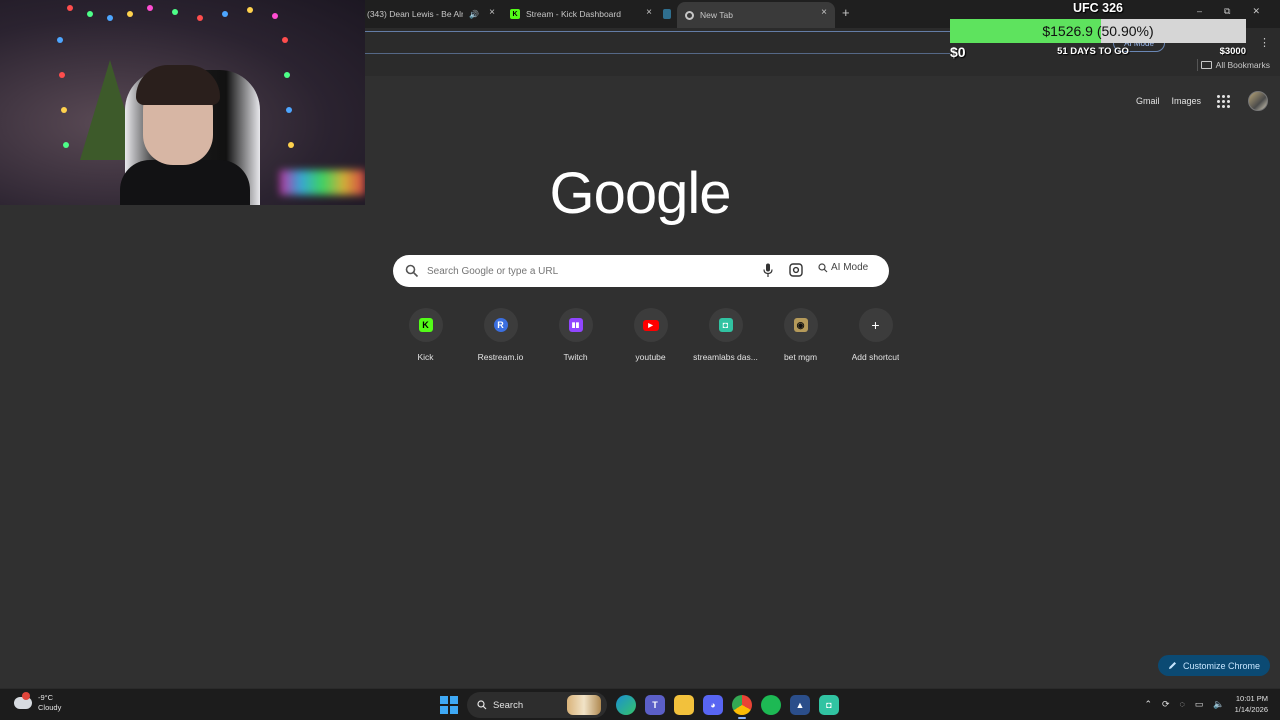 The height and width of the screenshot is (720, 1280). What do you see at coordinates (1223, 101) in the screenshot?
I see `apps-grid-icon` at bounding box center [1223, 101].